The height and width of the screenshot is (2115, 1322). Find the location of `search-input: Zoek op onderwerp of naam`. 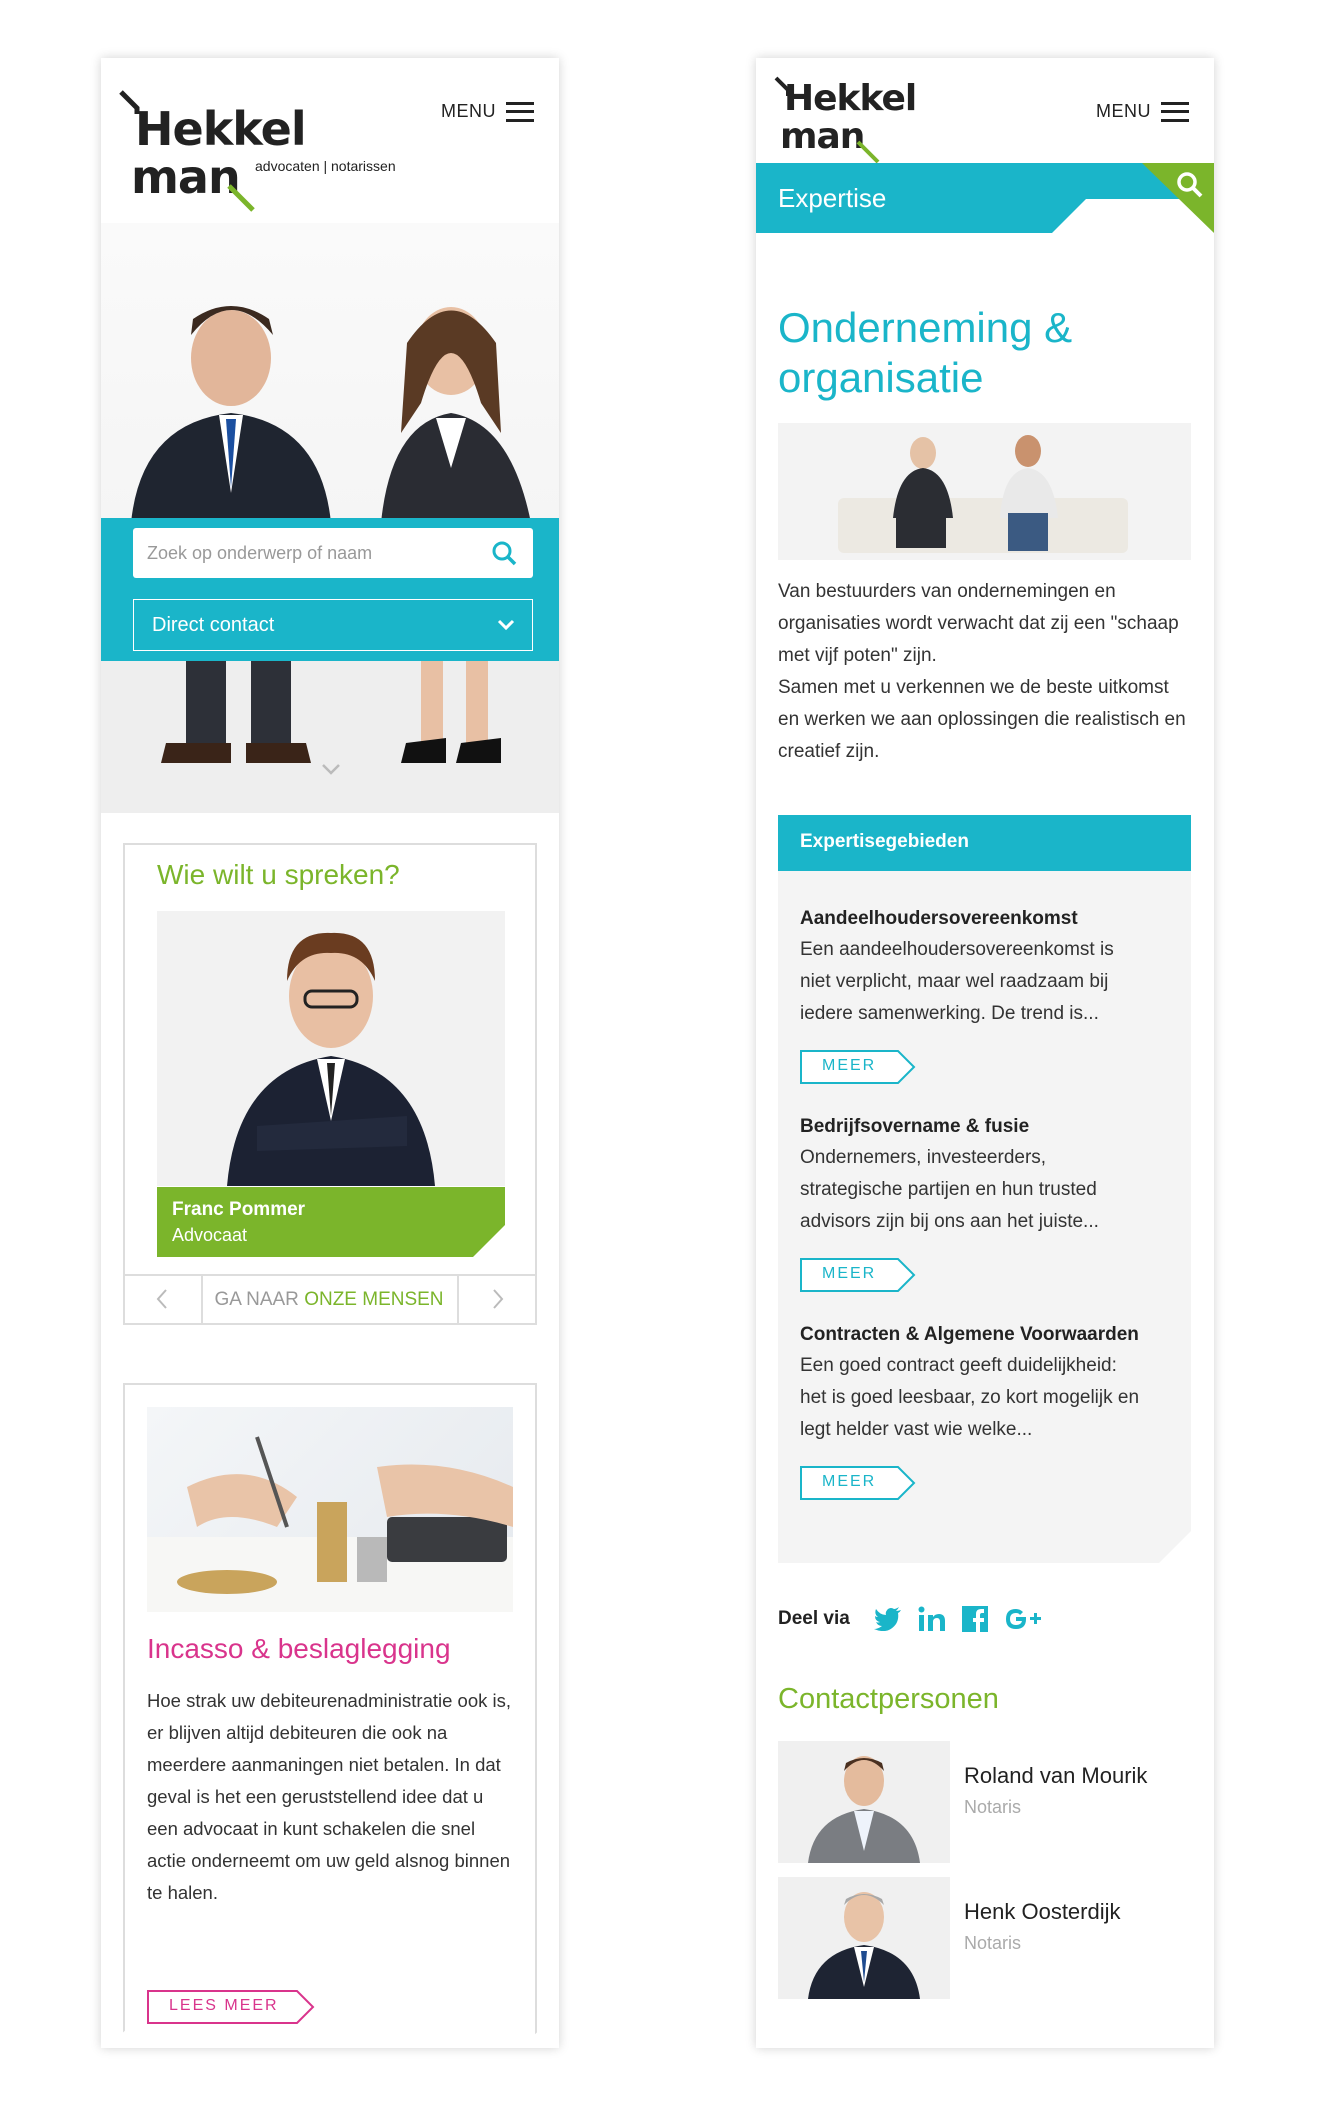

search-input: Zoek op onderwerp of naam is located at coordinates (333, 553).